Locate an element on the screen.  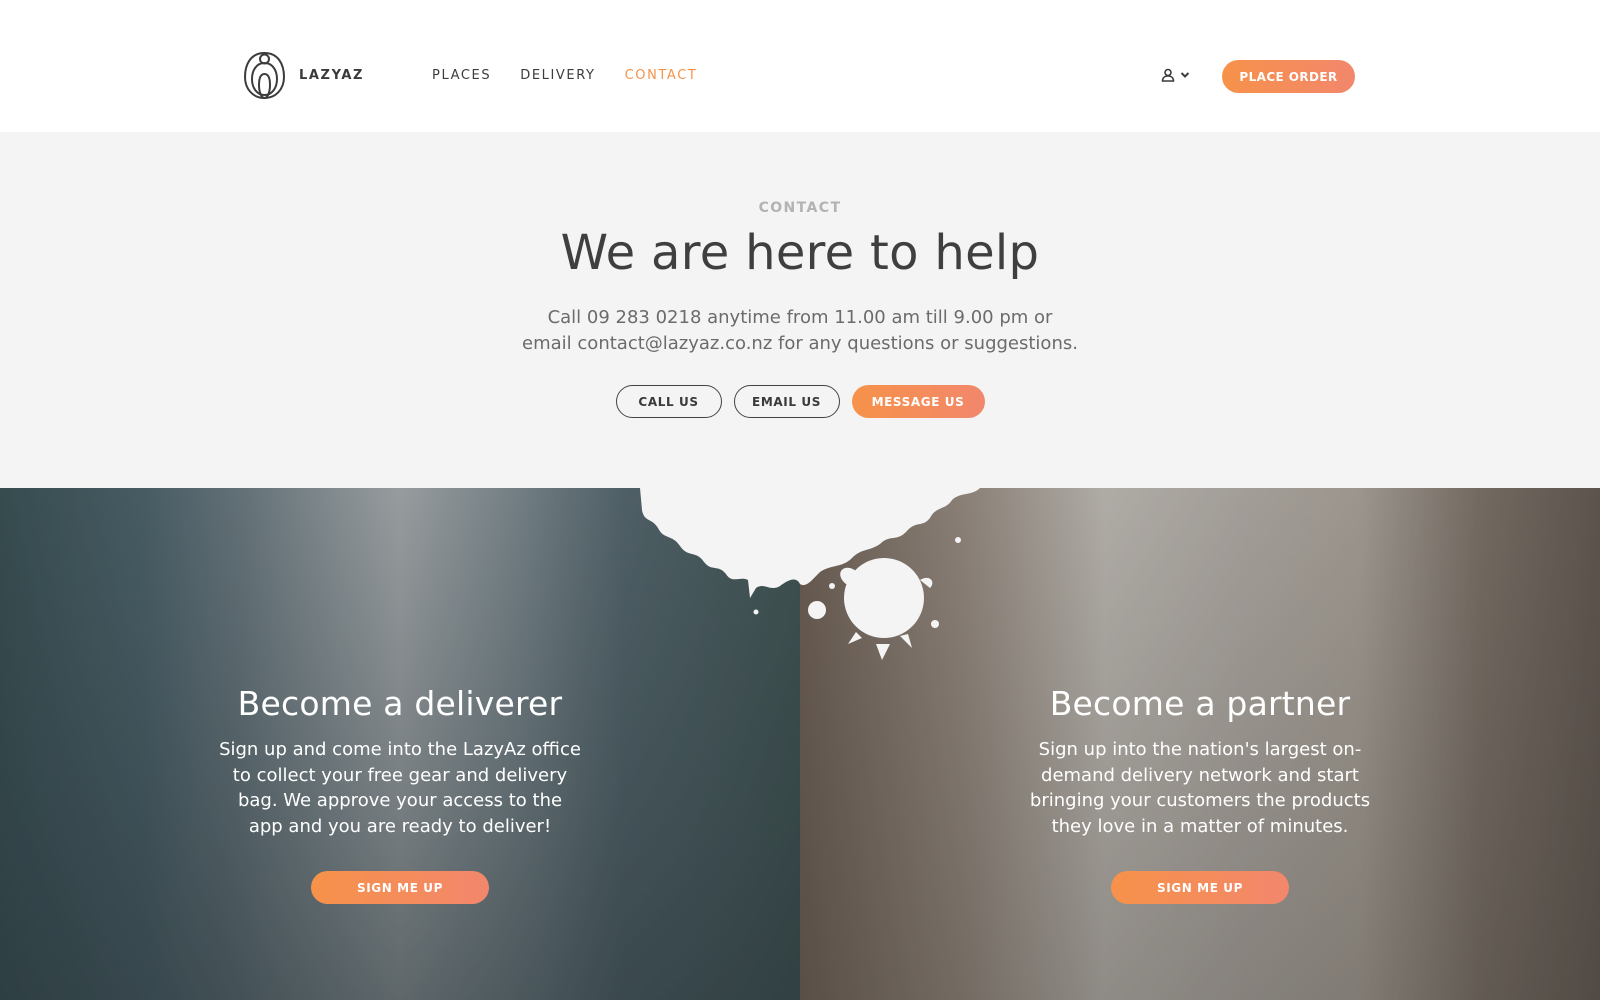
lazyaz-logo-icon is located at coordinates (264, 75).